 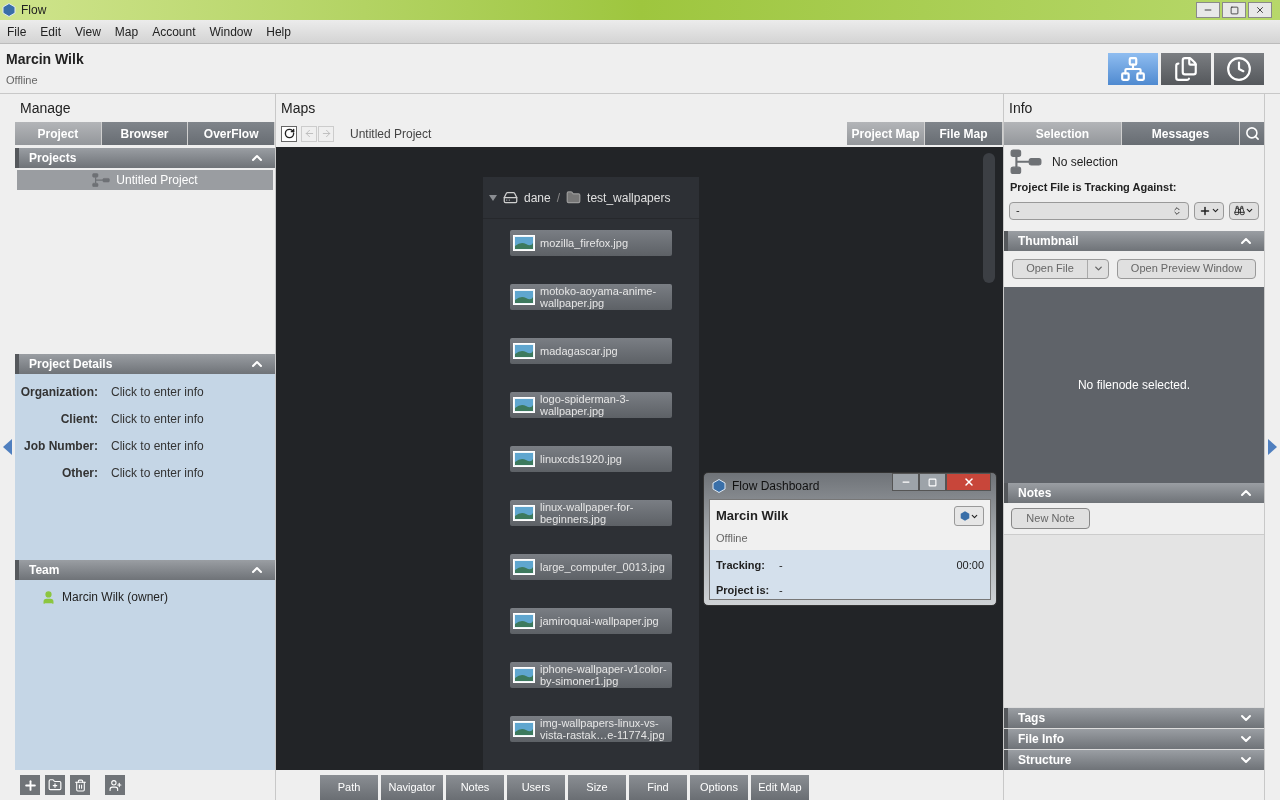 I want to click on field-label: Tracking:, so click(x=741, y=565).